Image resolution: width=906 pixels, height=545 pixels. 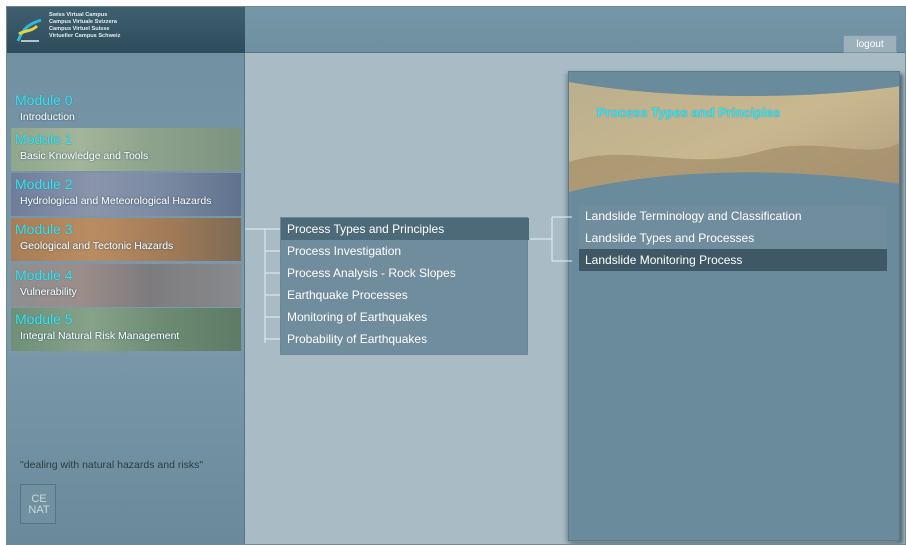 I want to click on logout-button: logout, so click(x=870, y=44).